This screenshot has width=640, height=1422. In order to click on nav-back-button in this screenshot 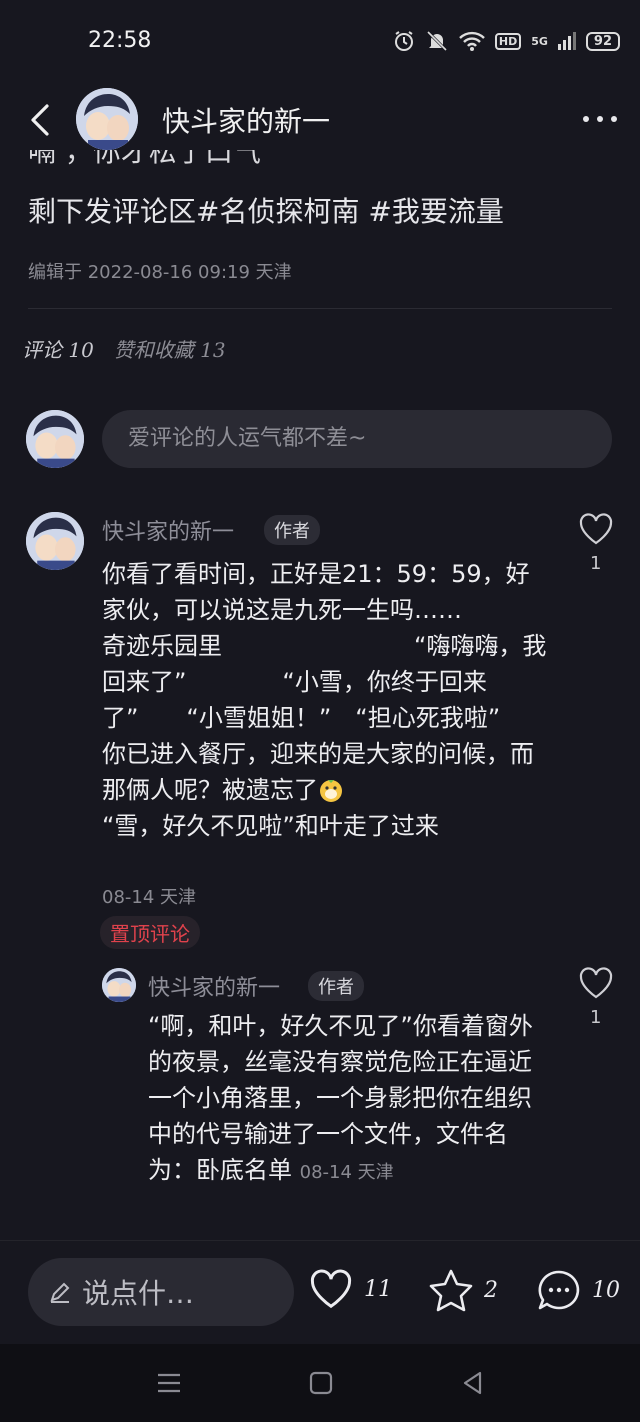, I will do `click(473, 1383)`.